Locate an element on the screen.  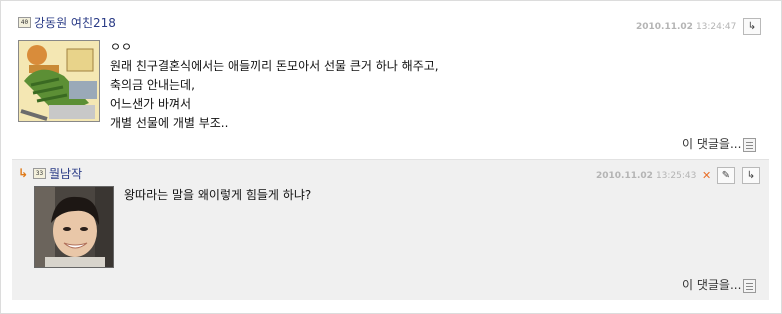
delete-icon: ✕ is located at coordinates (706, 175).